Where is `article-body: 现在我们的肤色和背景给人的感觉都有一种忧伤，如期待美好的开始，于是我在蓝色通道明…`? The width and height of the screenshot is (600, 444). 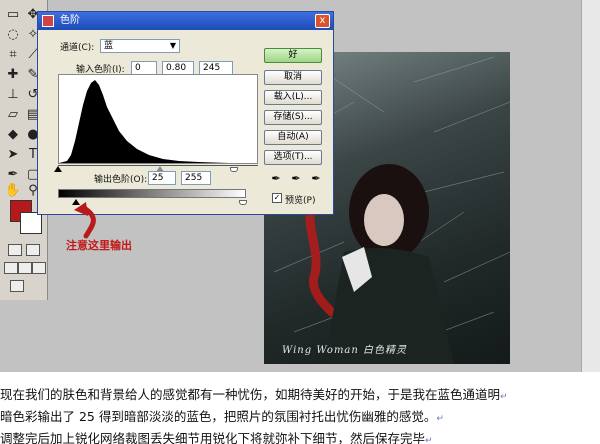 article-body: 现在我们的肤色和背景给人的感觉都有一种忧伤，如期待美好的开始，于是我在蓝色通道明… is located at coordinates (300, 414).